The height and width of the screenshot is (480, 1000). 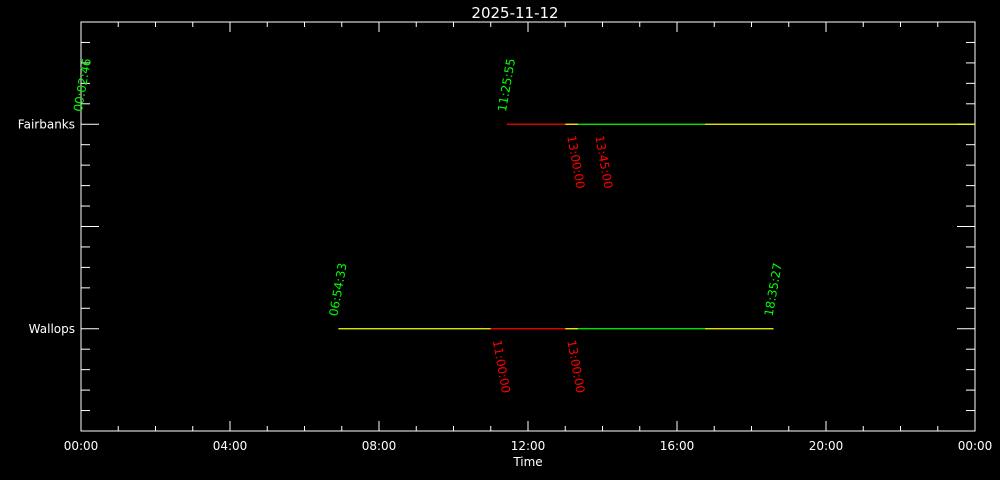 What do you see at coordinates (514, 13) in the screenshot?
I see `chart-title: 2025-11-12` at bounding box center [514, 13].